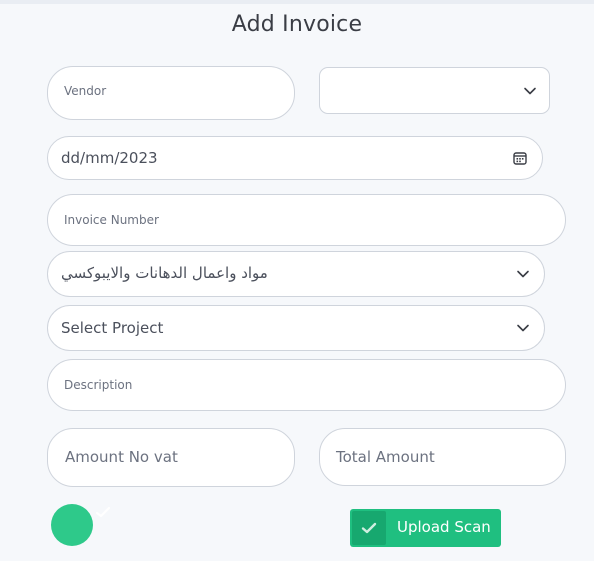 This screenshot has height=561, width=594. Describe the element at coordinates (444, 527) in the screenshot. I see `upload-scan-label: Upload Scan` at that location.